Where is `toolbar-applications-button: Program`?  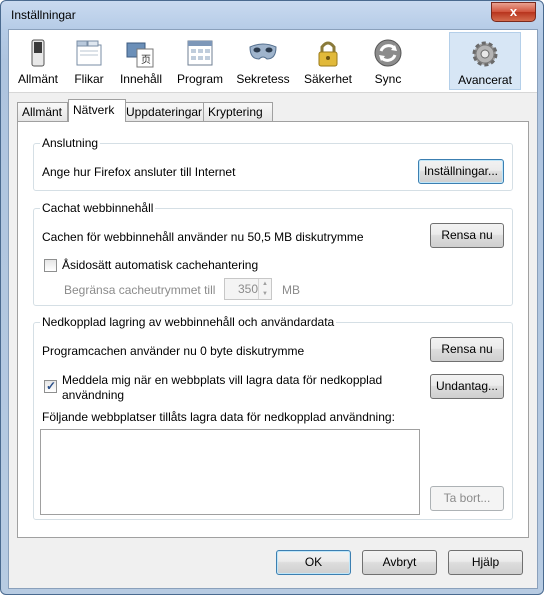
toolbar-applications-button: Program is located at coordinates (200, 60).